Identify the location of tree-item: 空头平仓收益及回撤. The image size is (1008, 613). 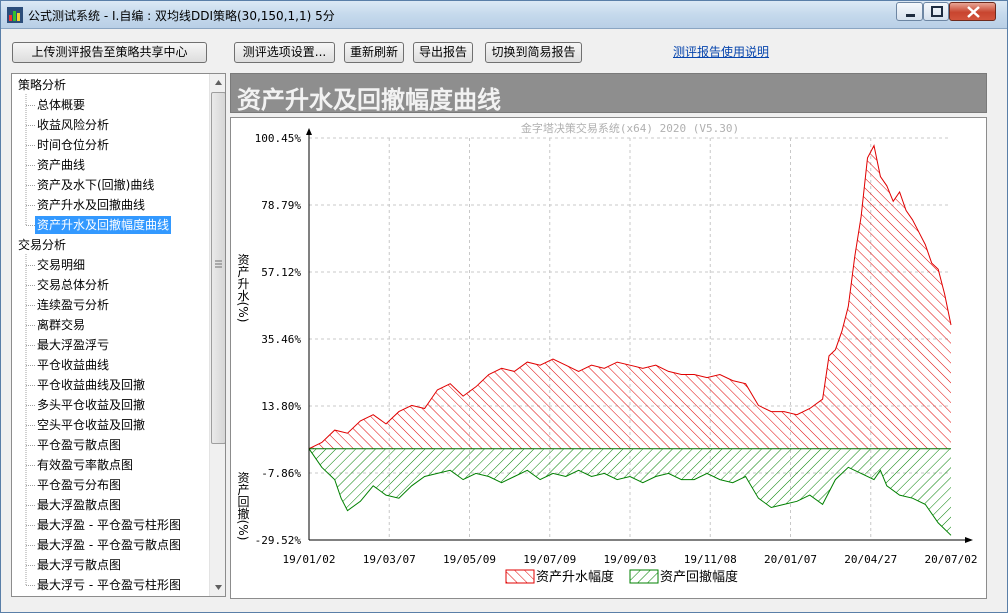
(91, 425).